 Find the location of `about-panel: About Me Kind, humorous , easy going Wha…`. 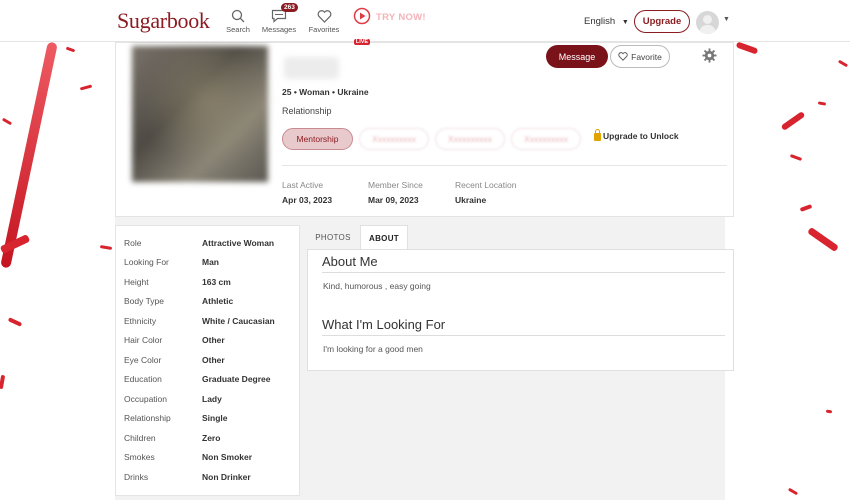

about-panel: About Me Kind, humorous , easy going Wha… is located at coordinates (520, 310).